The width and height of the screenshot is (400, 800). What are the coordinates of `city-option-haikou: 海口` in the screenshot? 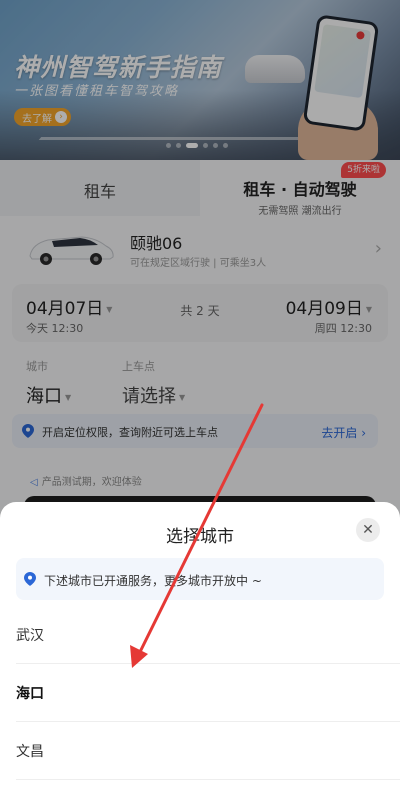 It's located at (208, 693).